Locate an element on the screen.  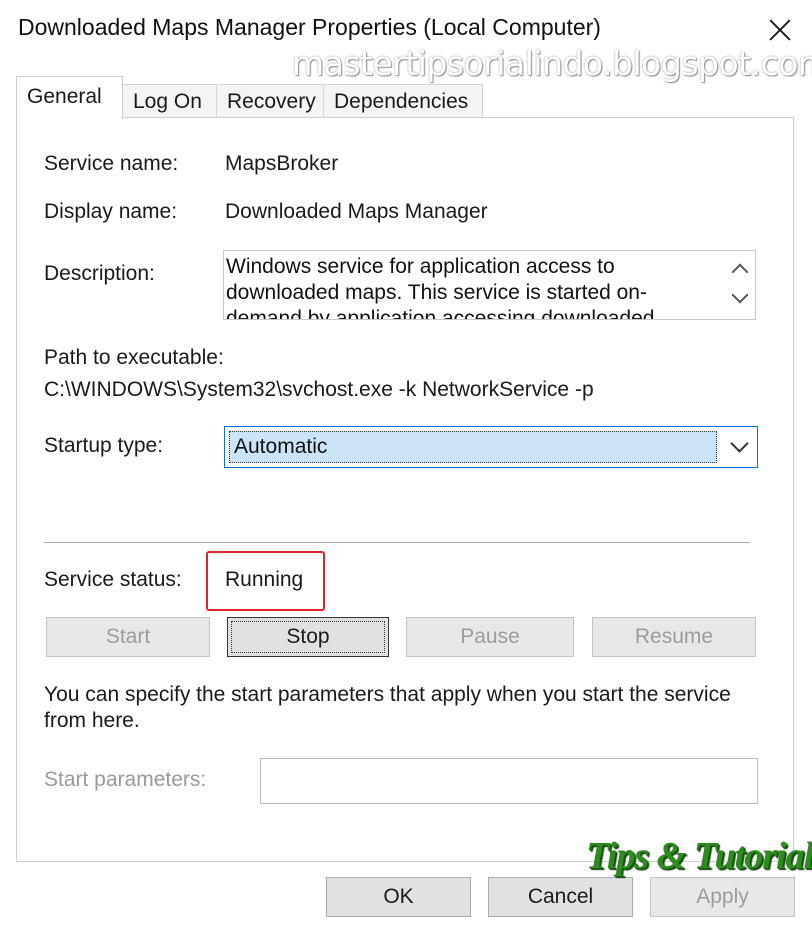
path-label: Path to executable: is located at coordinates (134, 357).